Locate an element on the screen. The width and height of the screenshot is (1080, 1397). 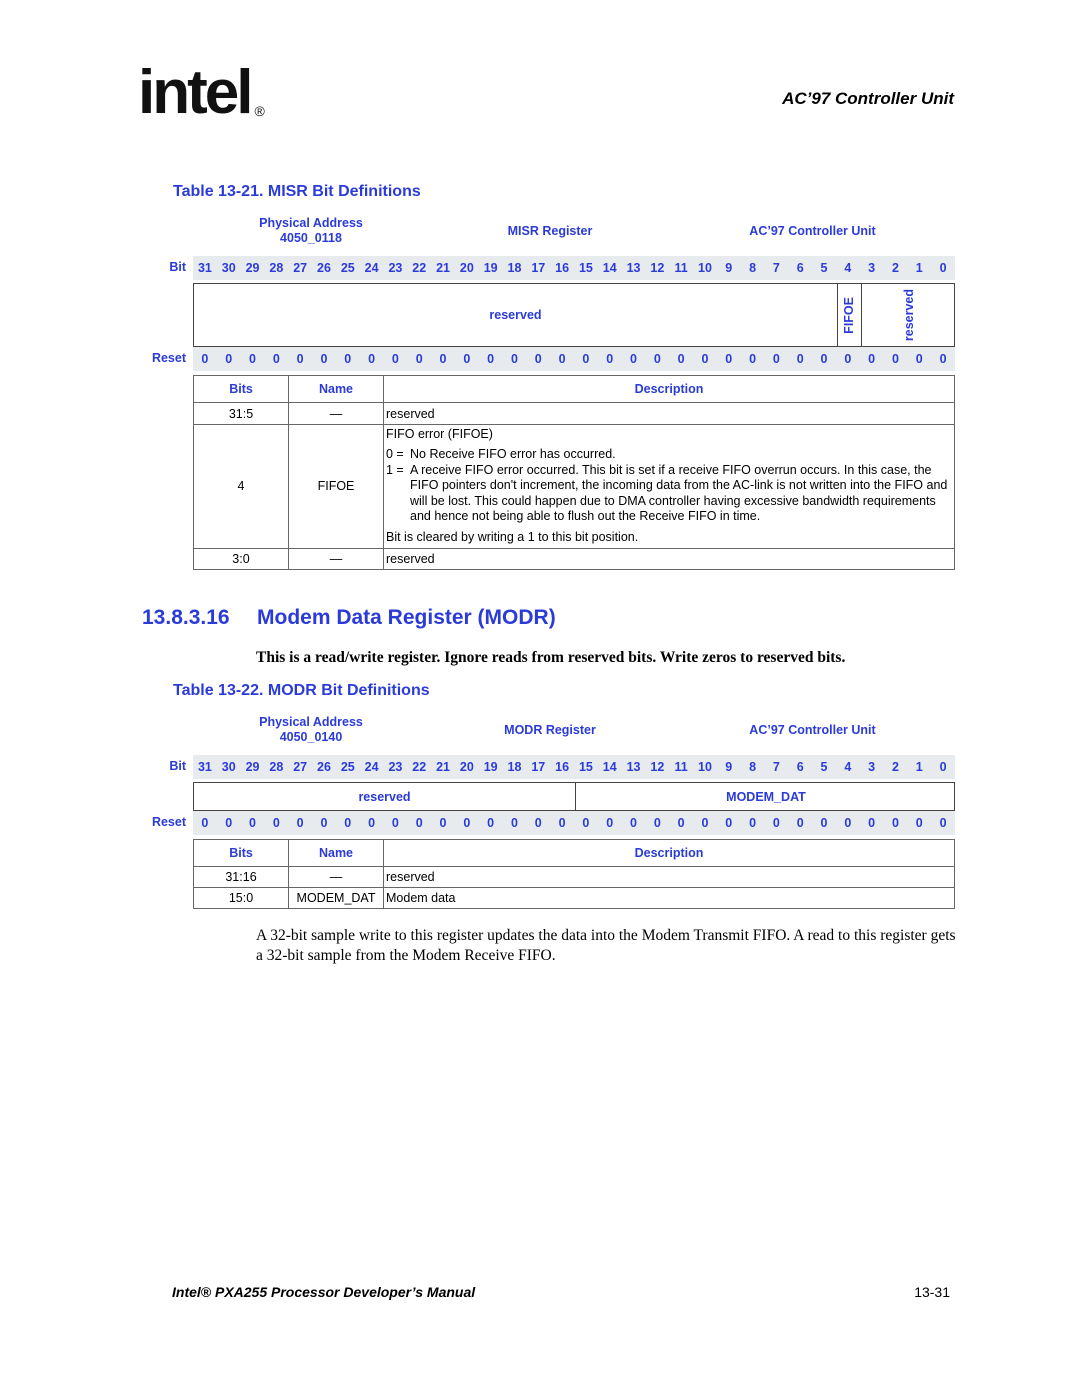
bit-number: 13 is located at coordinates (633, 767).